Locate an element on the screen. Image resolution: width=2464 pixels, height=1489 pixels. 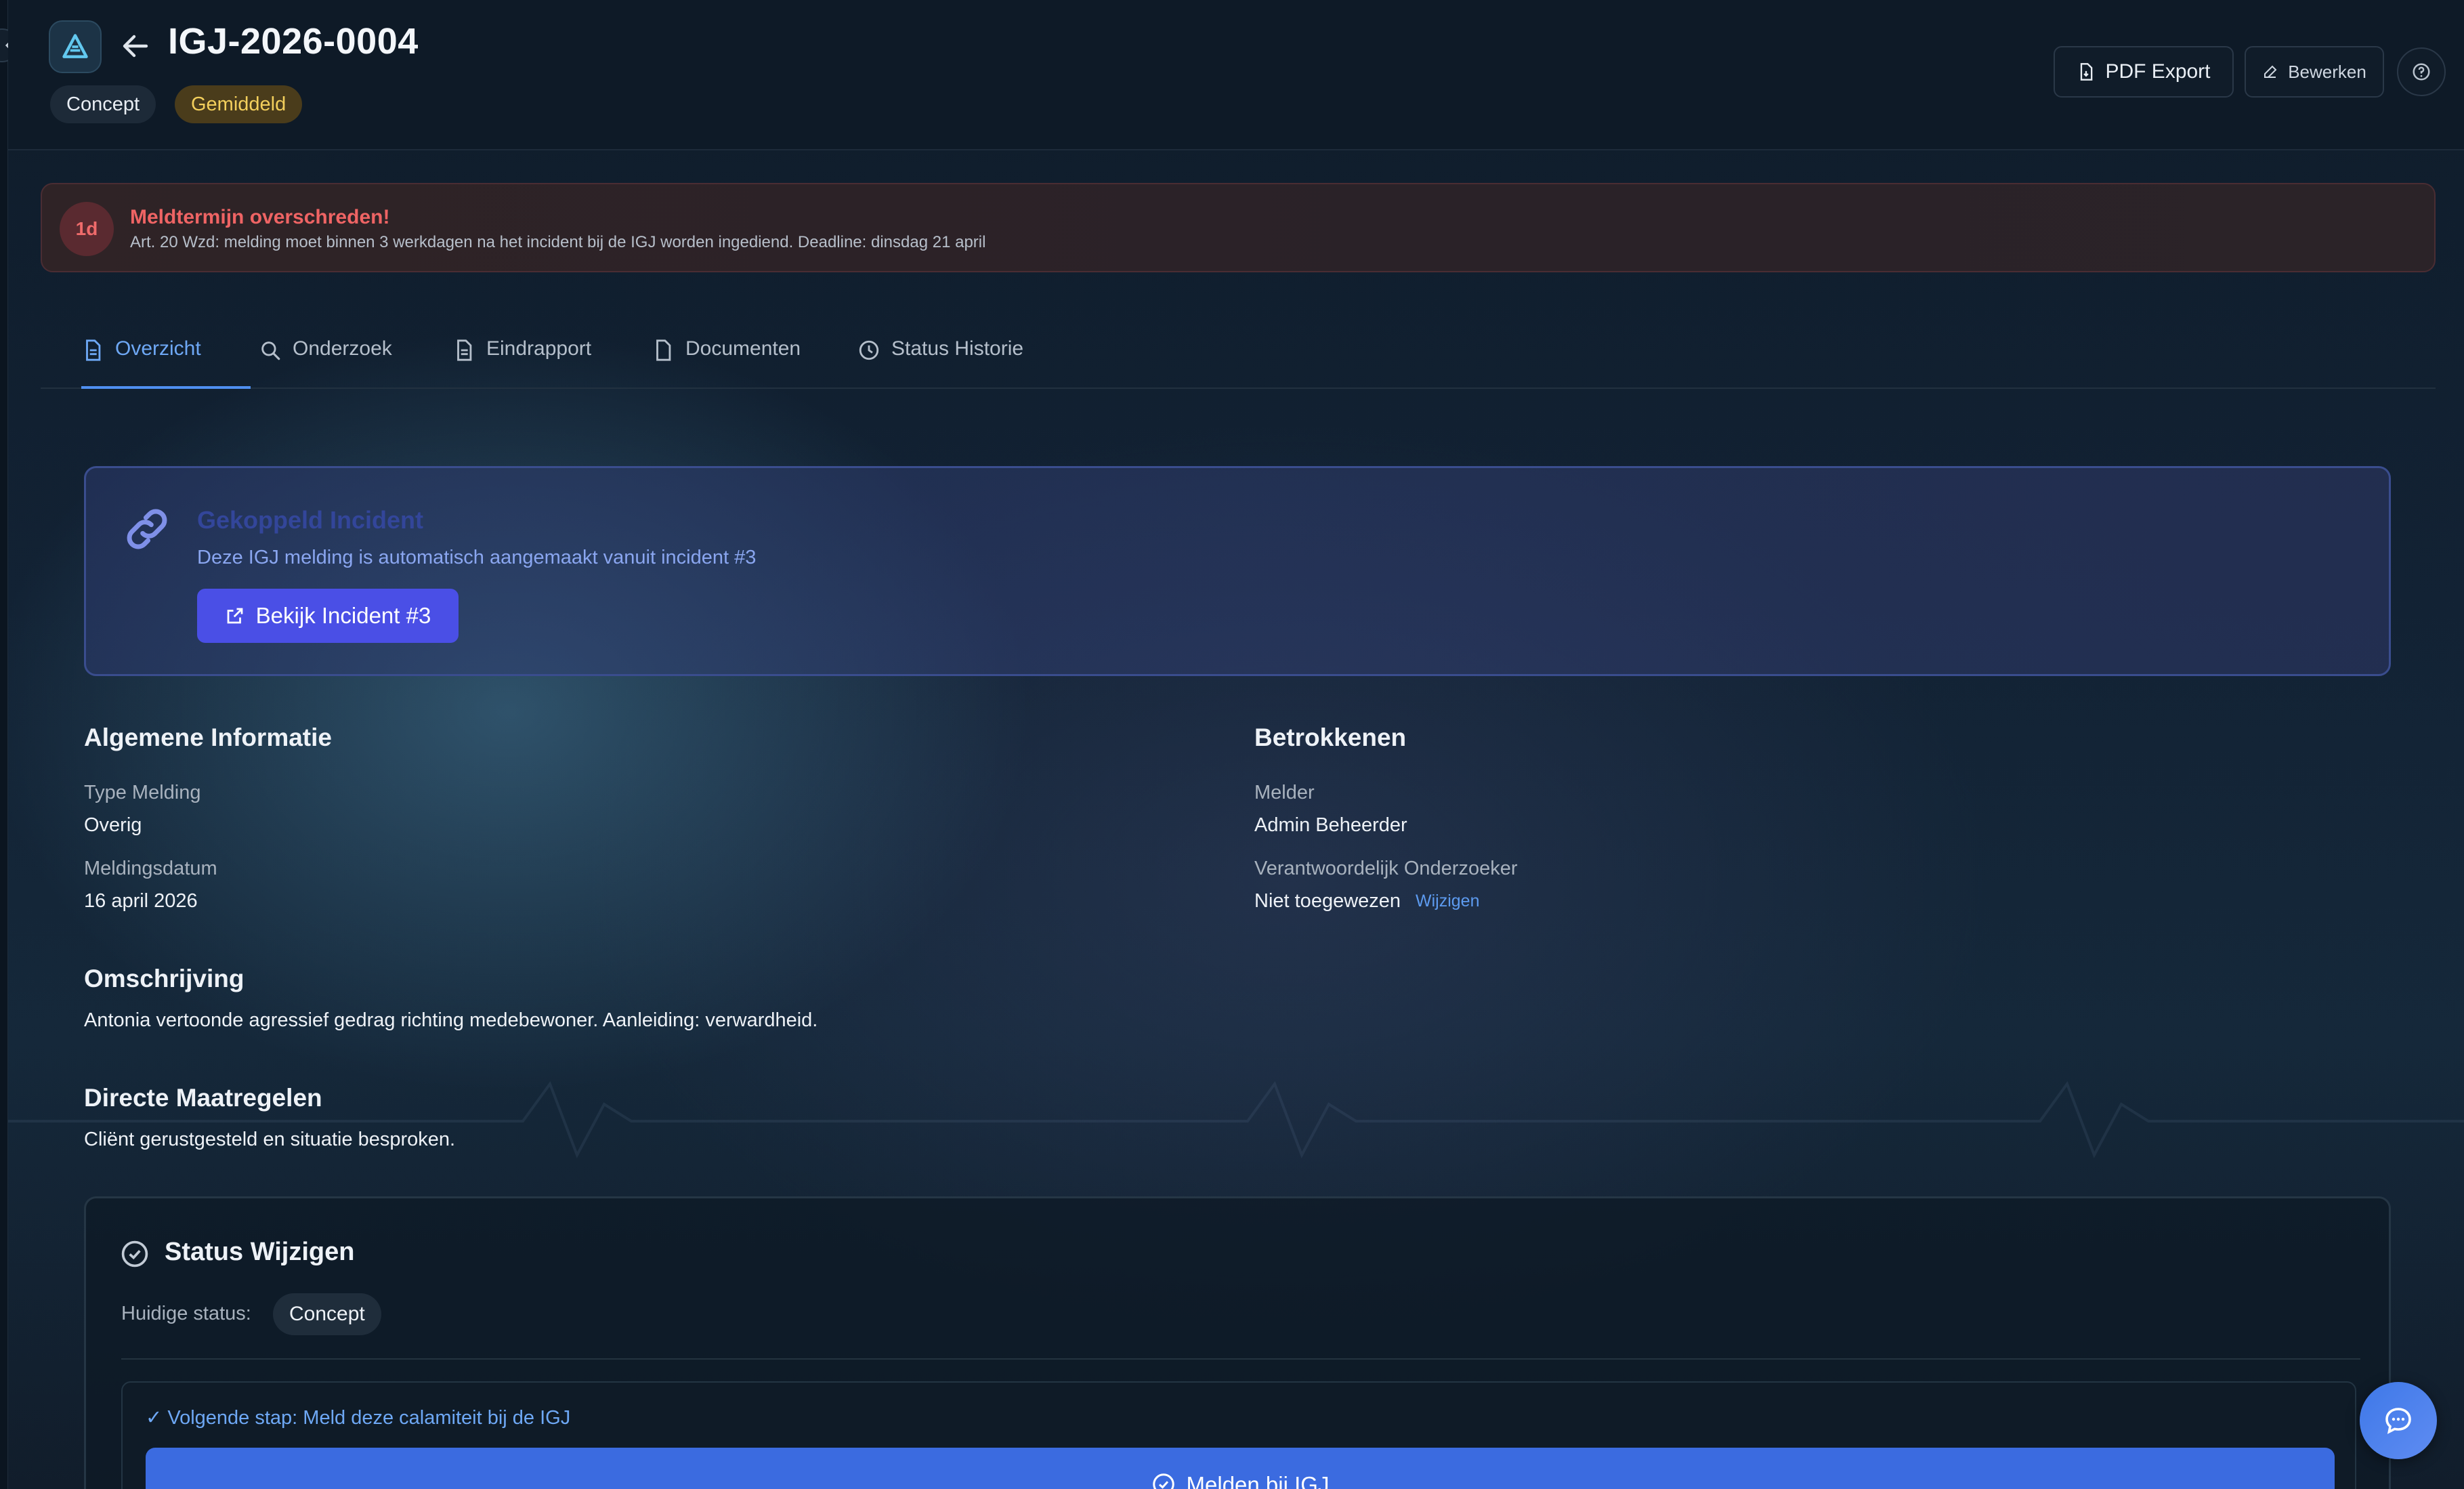
alert-title: Meldtermijn overschreden! is located at coordinates (260, 217).